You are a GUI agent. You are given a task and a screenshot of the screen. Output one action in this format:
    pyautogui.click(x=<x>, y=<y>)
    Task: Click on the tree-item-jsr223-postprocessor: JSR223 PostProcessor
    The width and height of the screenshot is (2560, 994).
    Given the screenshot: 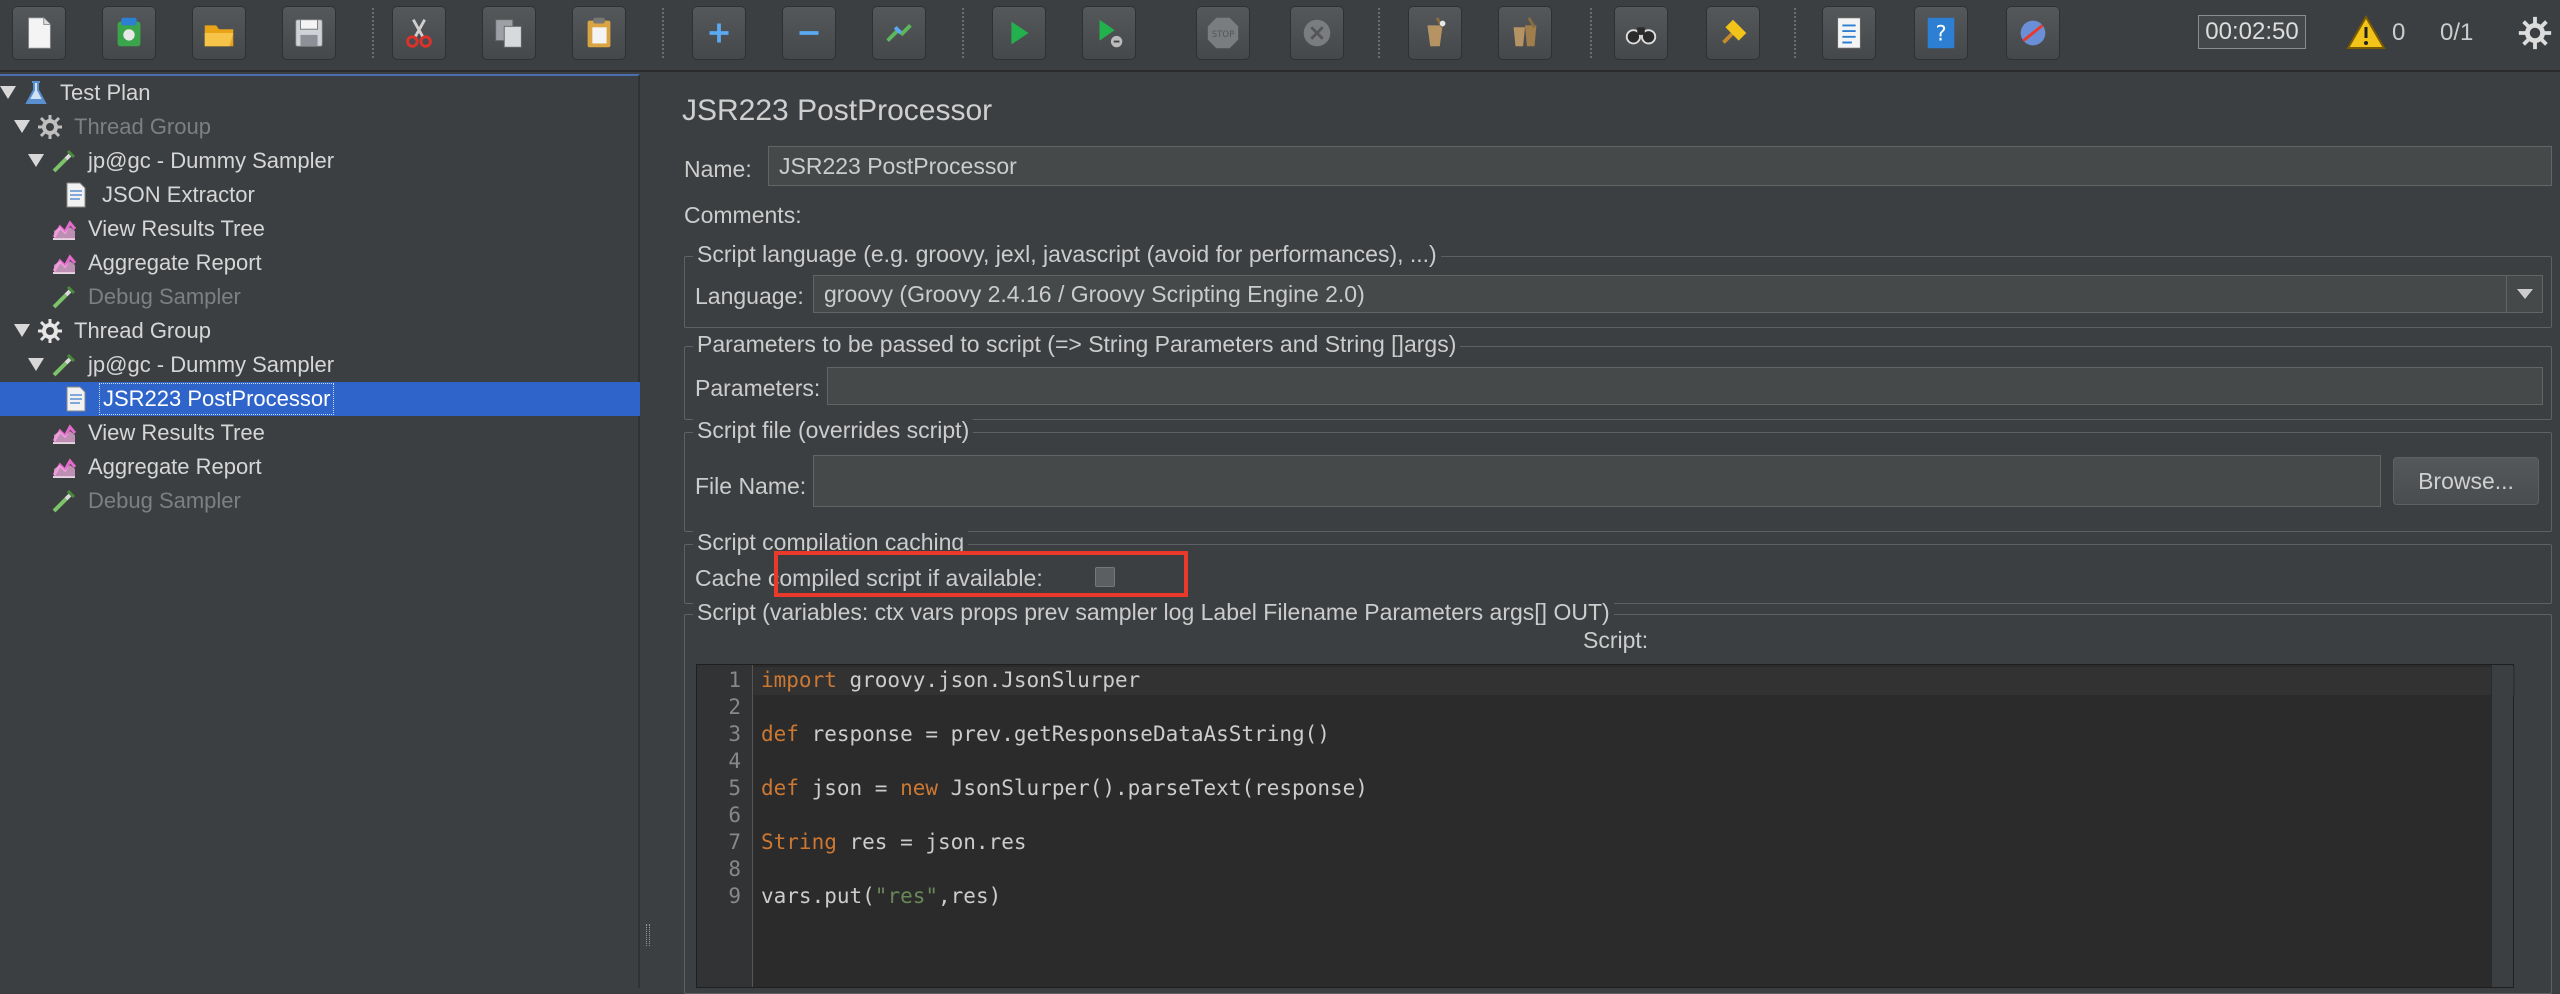 What is the action you would take?
    pyautogui.click(x=320, y=399)
    